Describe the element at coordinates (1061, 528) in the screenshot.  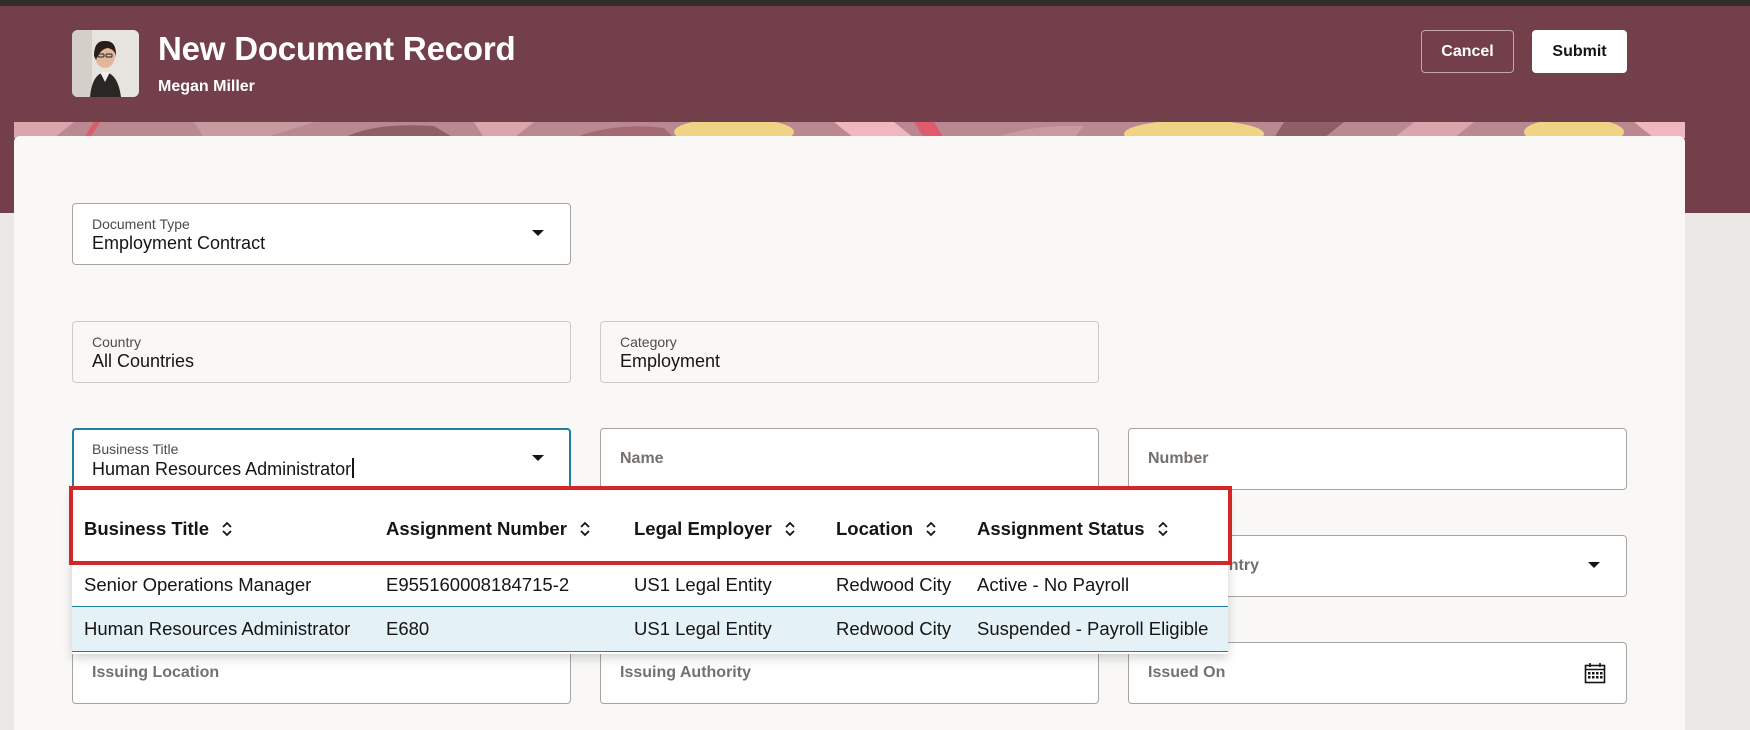
I see `column-header-label: Assignment Status` at that location.